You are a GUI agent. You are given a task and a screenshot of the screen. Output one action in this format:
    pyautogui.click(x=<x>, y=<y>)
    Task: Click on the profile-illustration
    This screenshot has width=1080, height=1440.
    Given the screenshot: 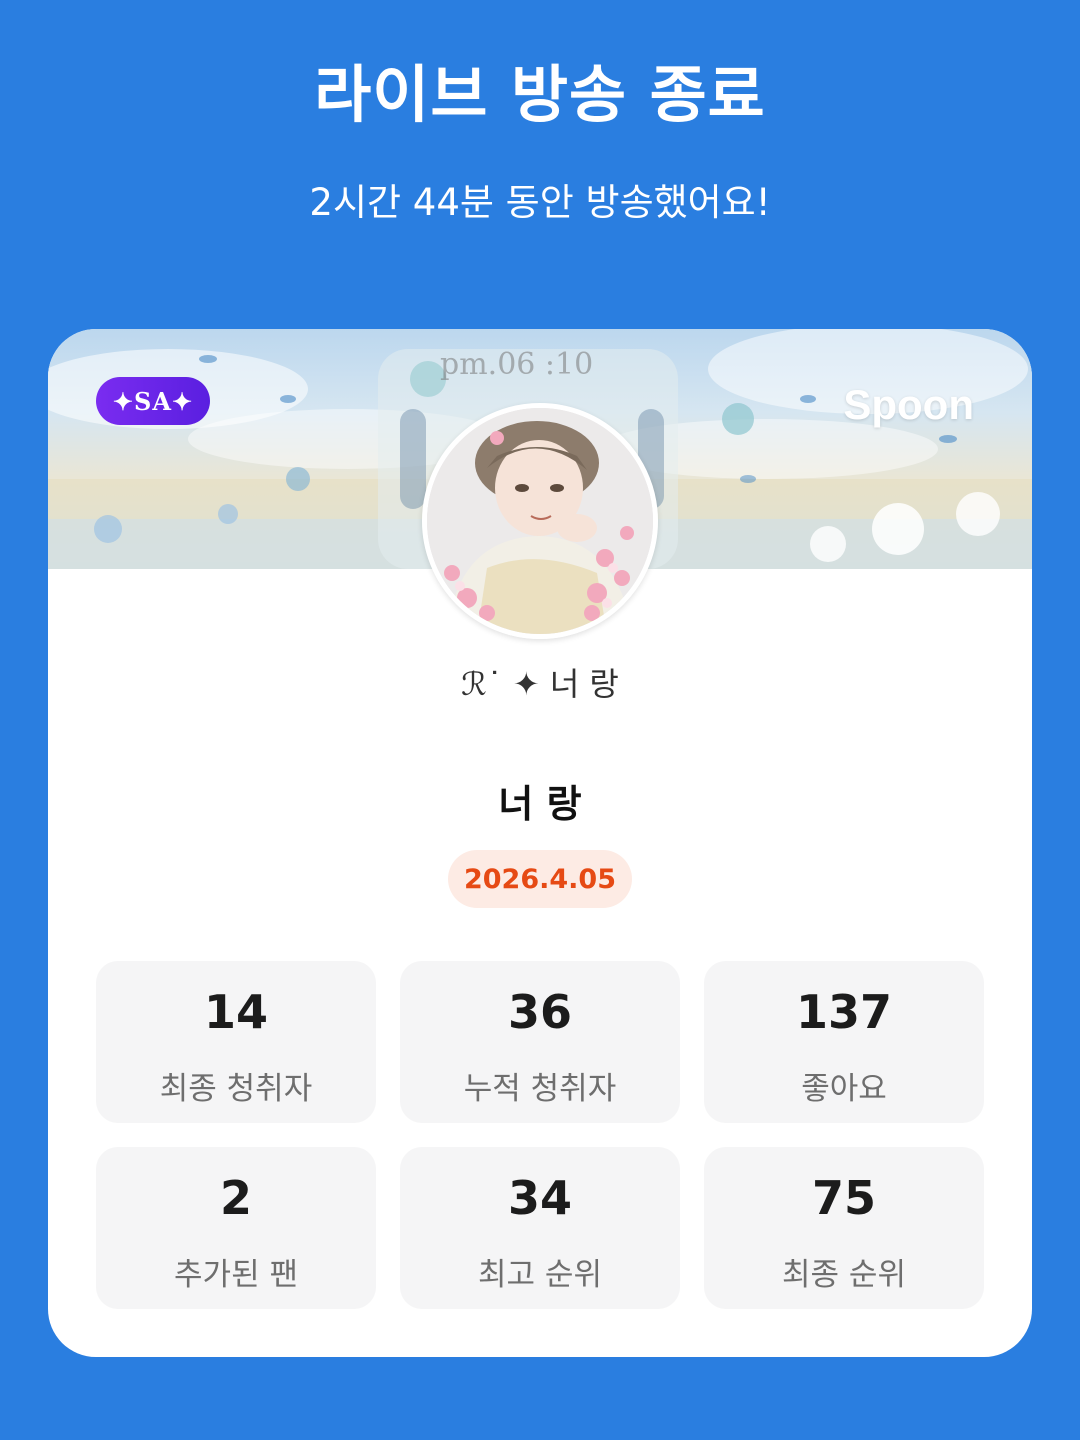 What is the action you would take?
    pyautogui.click(x=540, y=521)
    